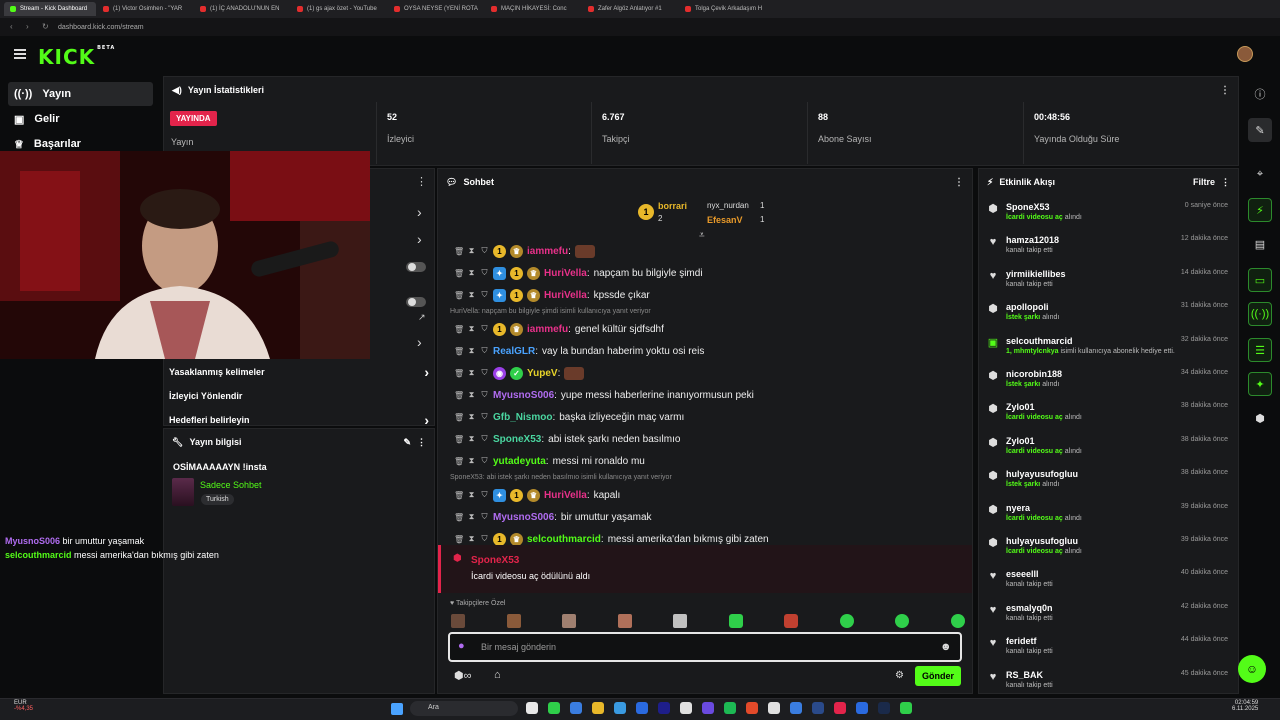 Image resolution: width=1280 pixels, height=720 pixels. I want to click on mic-icon: ●, so click(461, 646).